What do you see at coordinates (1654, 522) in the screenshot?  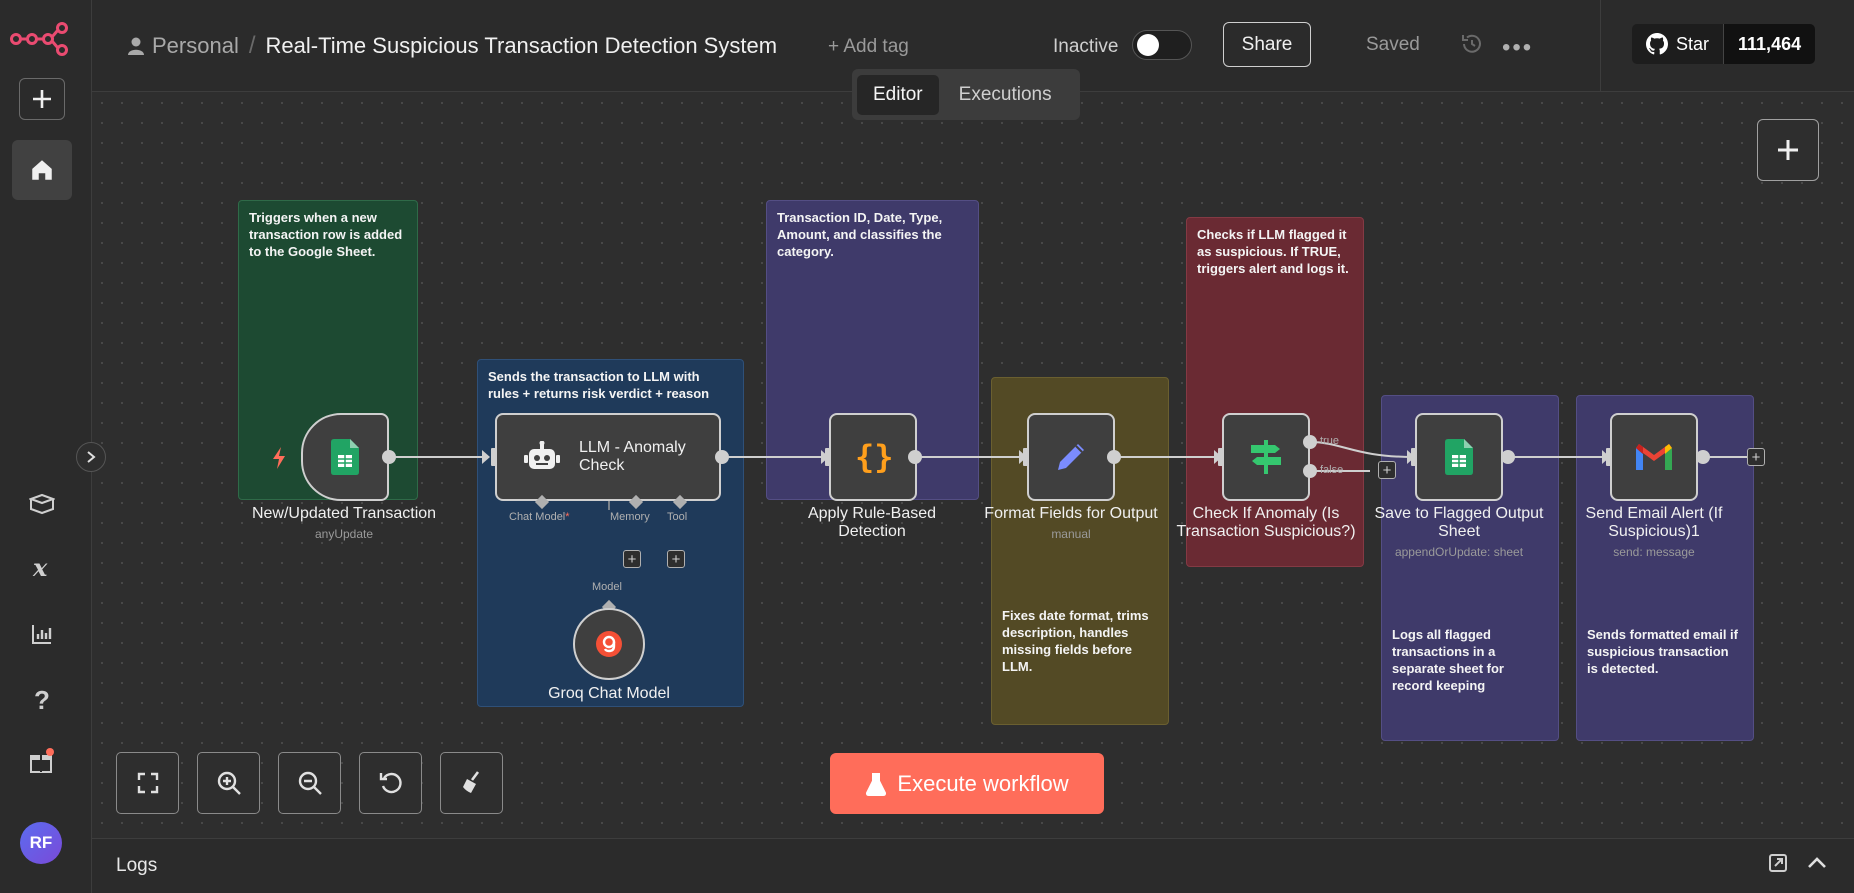 I see `node-label: Send Email Alert (If Suspicious)1` at bounding box center [1654, 522].